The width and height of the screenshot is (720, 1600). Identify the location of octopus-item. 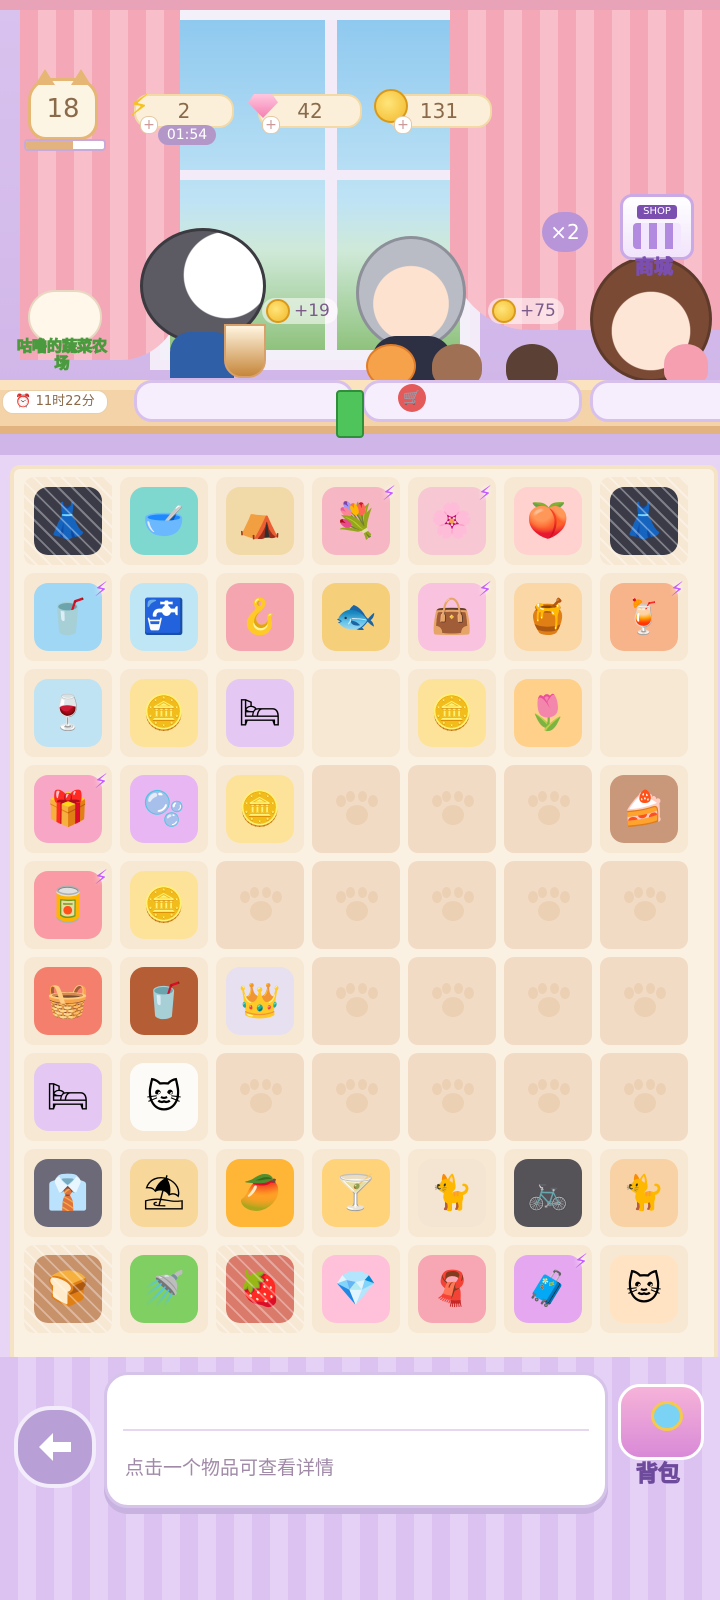
(686, 364).